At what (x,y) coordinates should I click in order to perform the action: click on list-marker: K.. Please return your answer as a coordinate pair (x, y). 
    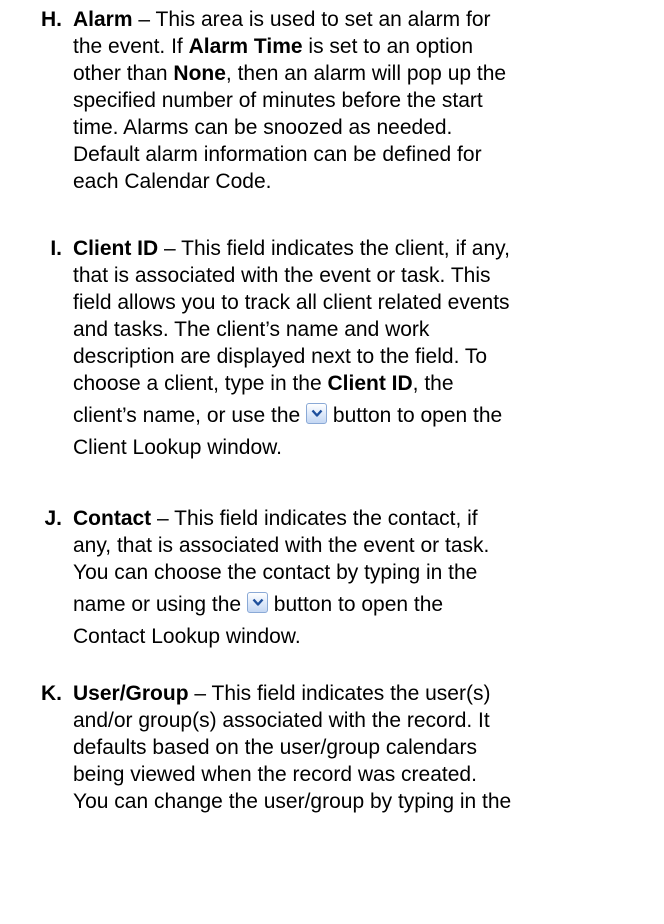
    Looking at the image, I should click on (51, 693).